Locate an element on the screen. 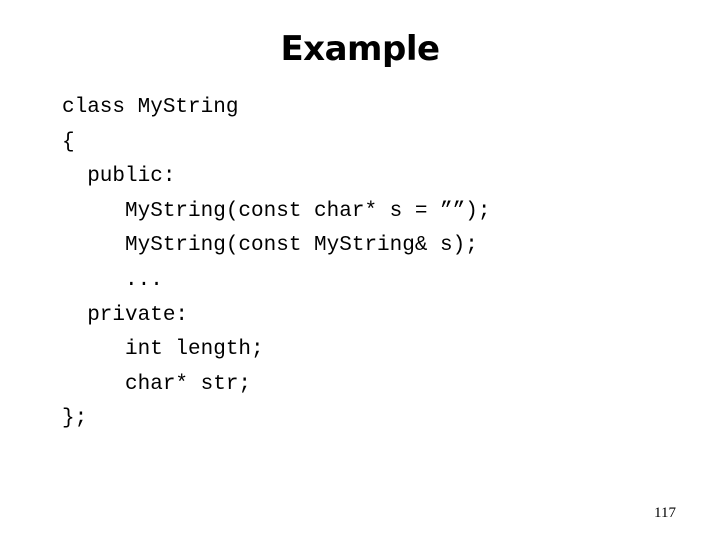  code-line-close-brace: }; is located at coordinates (75, 419).